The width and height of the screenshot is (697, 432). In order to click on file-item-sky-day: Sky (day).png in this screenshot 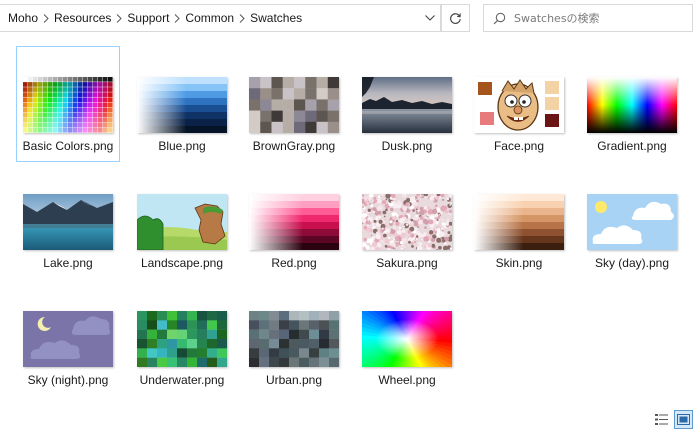, I will do `click(632, 221)`.